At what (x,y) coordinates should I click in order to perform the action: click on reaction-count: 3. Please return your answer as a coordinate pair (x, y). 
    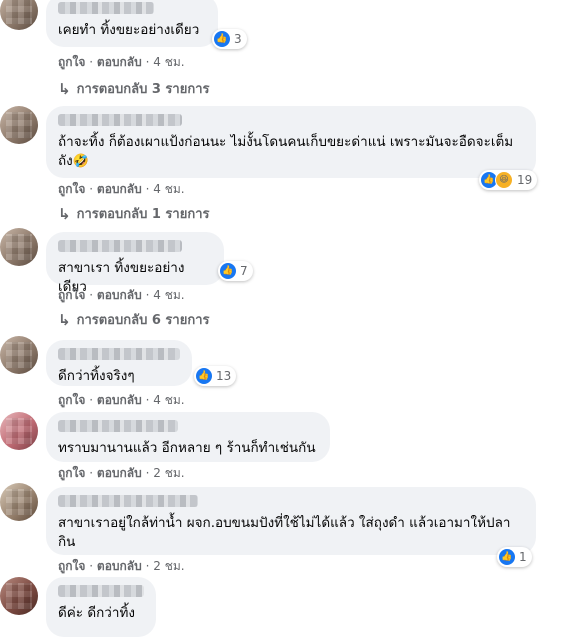
    Looking at the image, I should click on (238, 39).